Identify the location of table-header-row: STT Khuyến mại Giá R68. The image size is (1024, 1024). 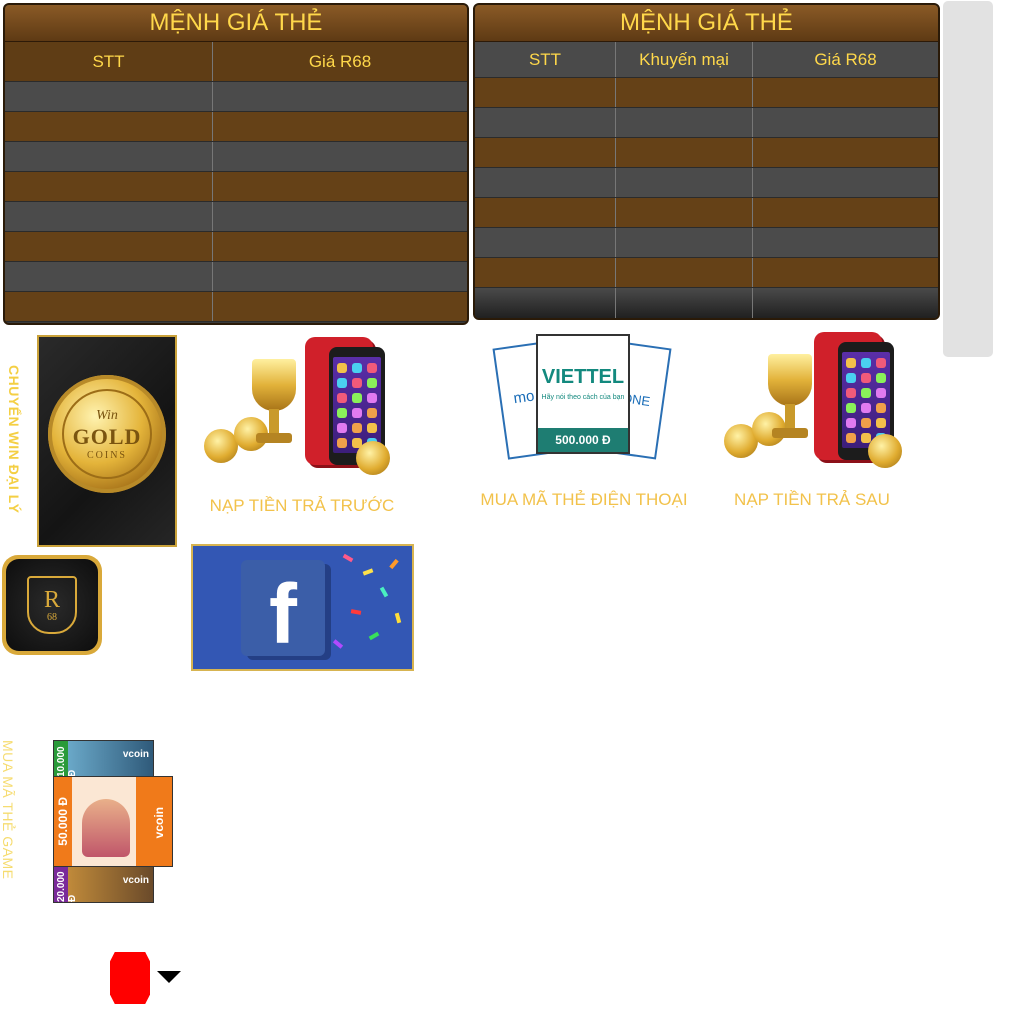
(706, 60).